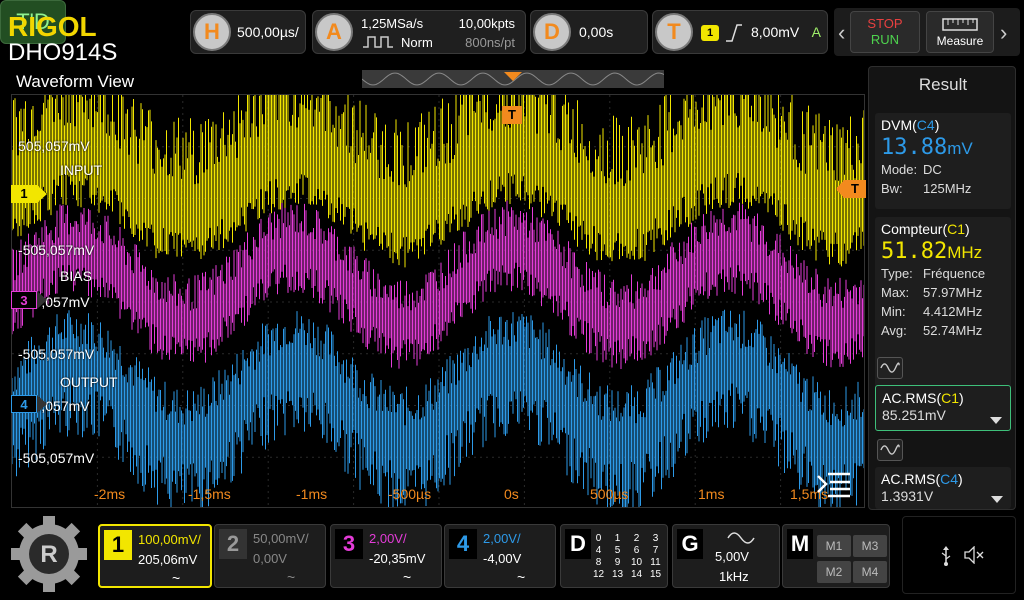 The image size is (1024, 600). What do you see at coordinates (248, 32) in the screenshot?
I see `horizontal-panel: H 500,00µs/` at bounding box center [248, 32].